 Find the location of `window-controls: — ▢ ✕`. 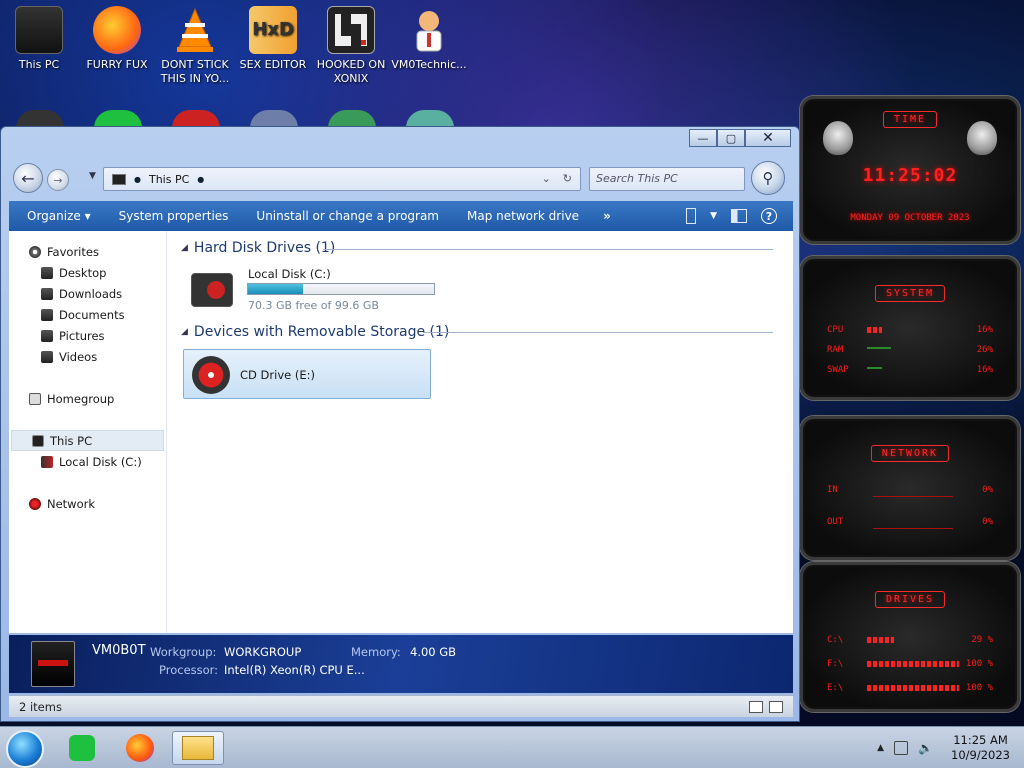

window-controls: — ▢ ✕ is located at coordinates (740, 138).